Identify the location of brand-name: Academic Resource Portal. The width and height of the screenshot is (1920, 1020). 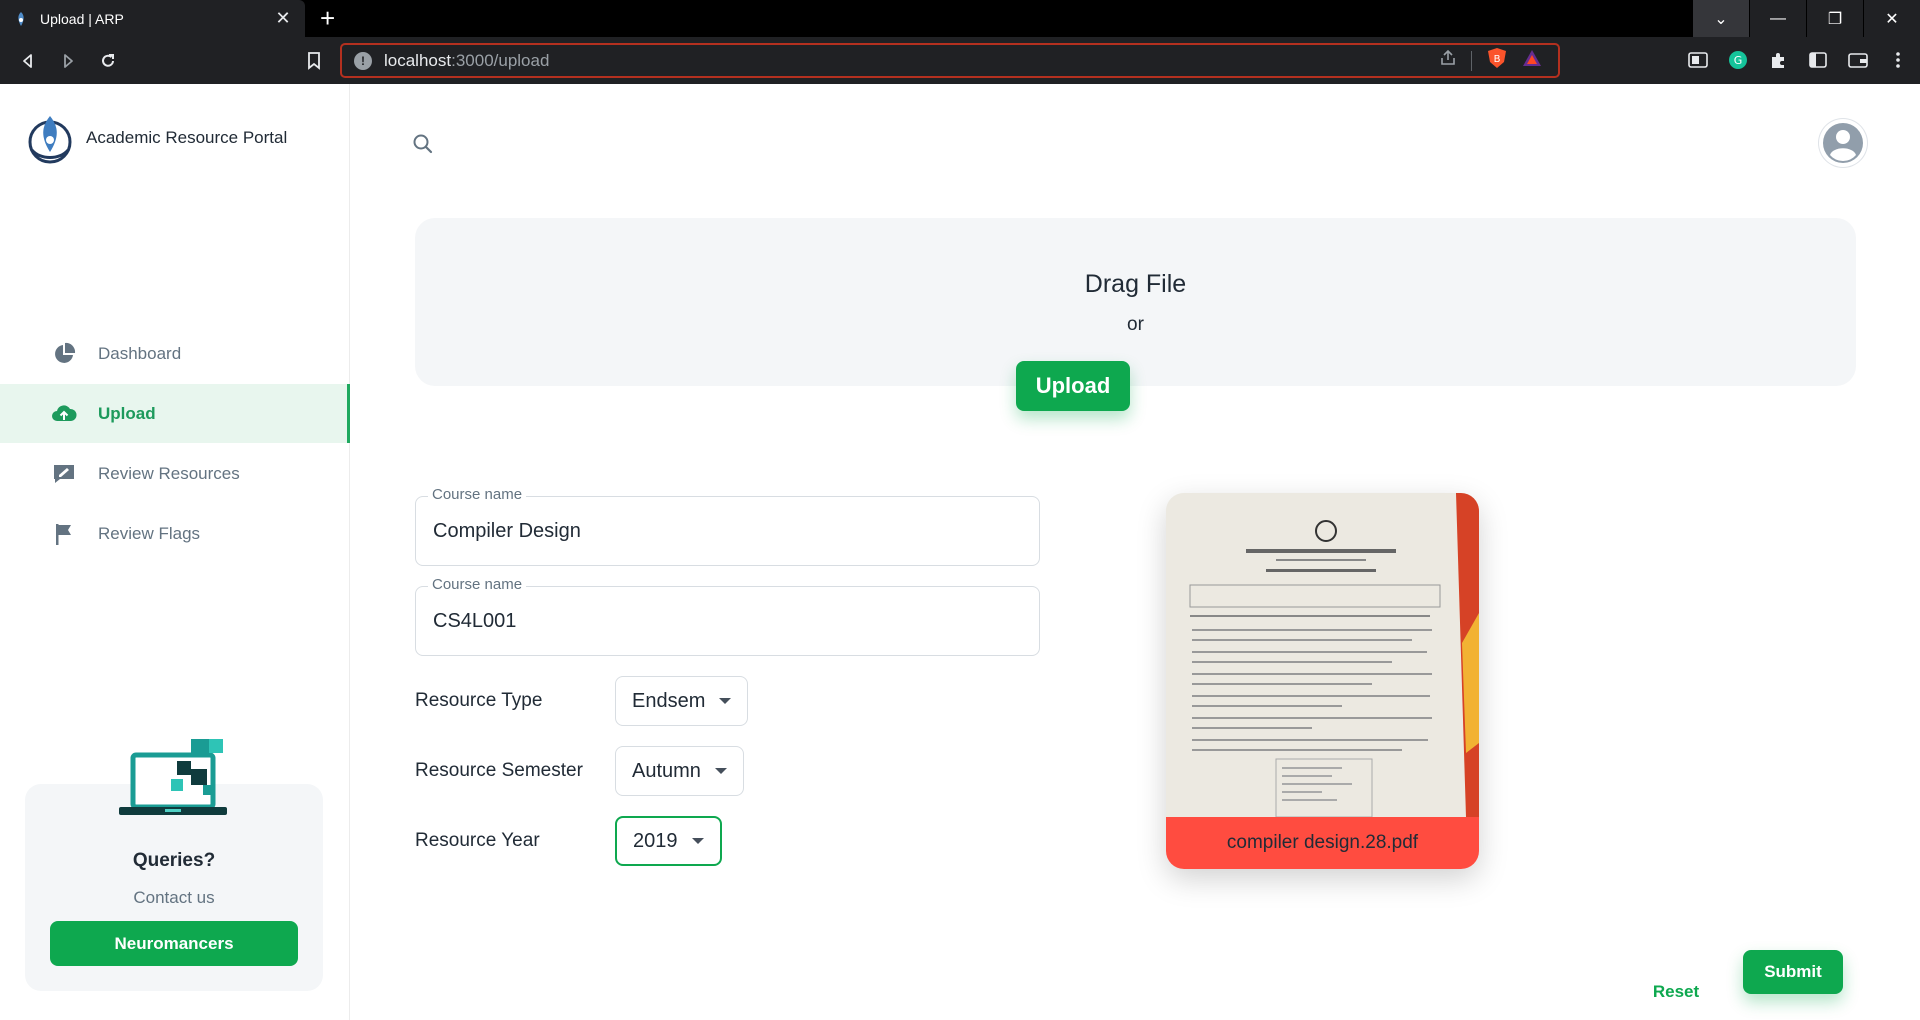
(187, 137).